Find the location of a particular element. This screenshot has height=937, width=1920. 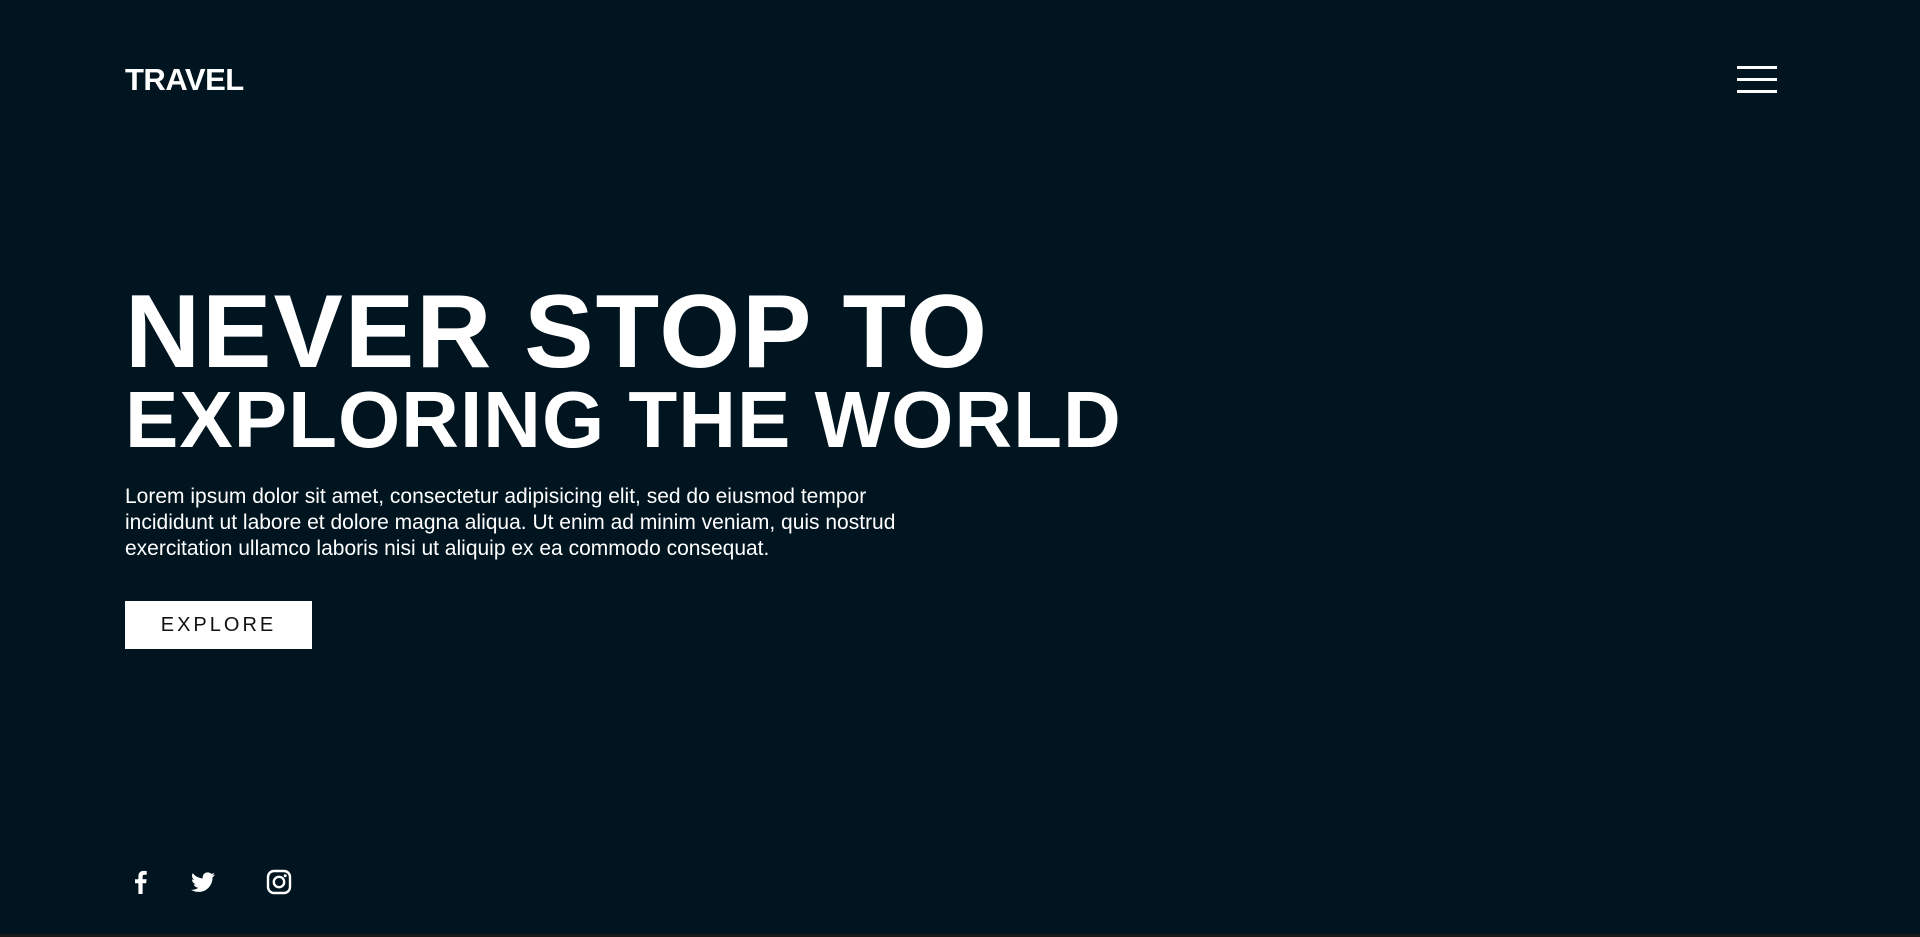

menu-bar-middle is located at coordinates (1757, 79).